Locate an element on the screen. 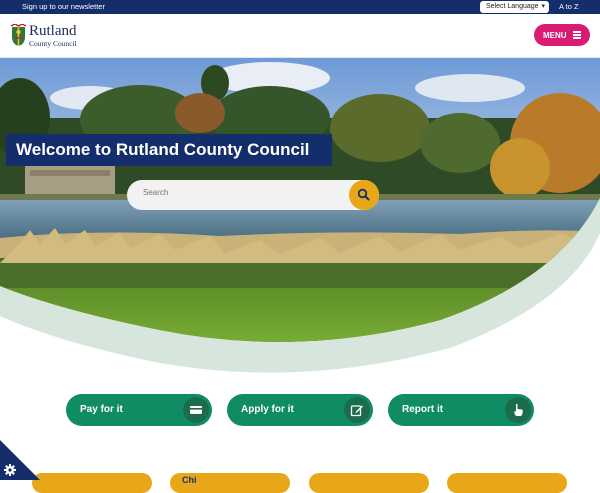  service-tile: Chi is located at coordinates (230, 483).